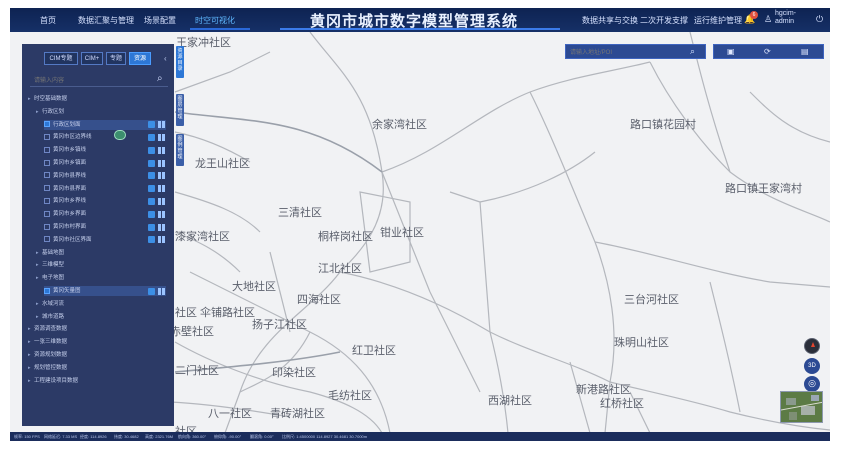  What do you see at coordinates (51, 355) in the screenshot?
I see `tree-item-label: 资源规划数据` at bounding box center [51, 355].